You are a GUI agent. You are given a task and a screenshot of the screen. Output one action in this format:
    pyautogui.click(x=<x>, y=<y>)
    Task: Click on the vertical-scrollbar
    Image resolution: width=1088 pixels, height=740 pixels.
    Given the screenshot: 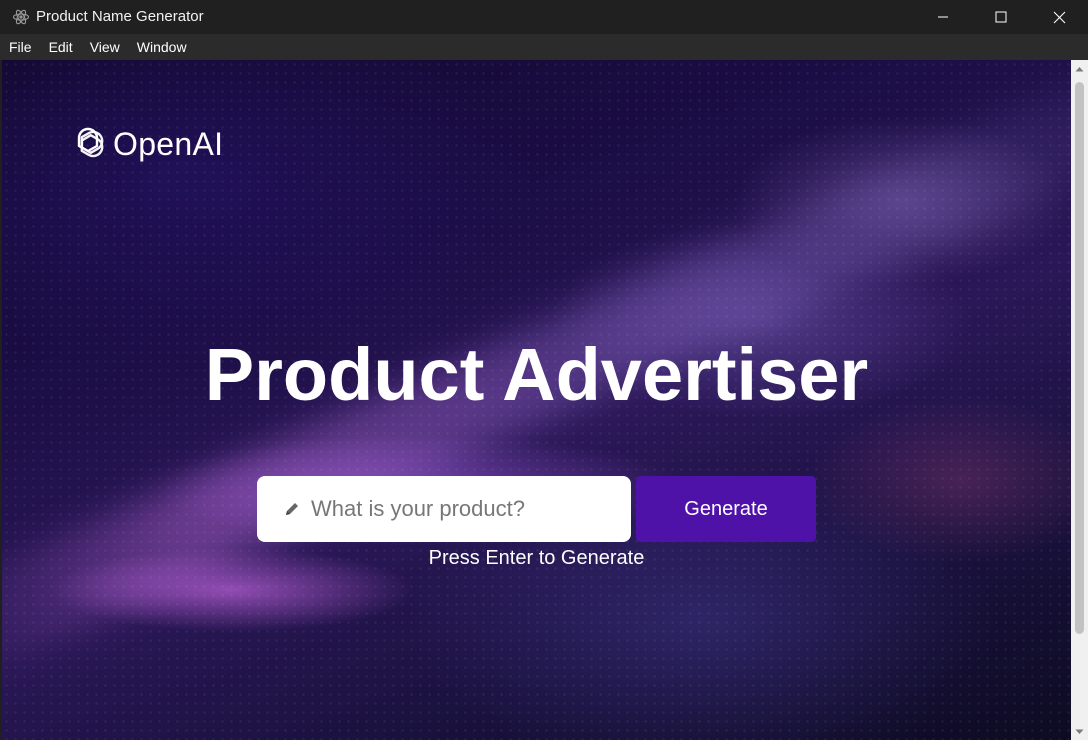 What is the action you would take?
    pyautogui.click(x=1079, y=400)
    